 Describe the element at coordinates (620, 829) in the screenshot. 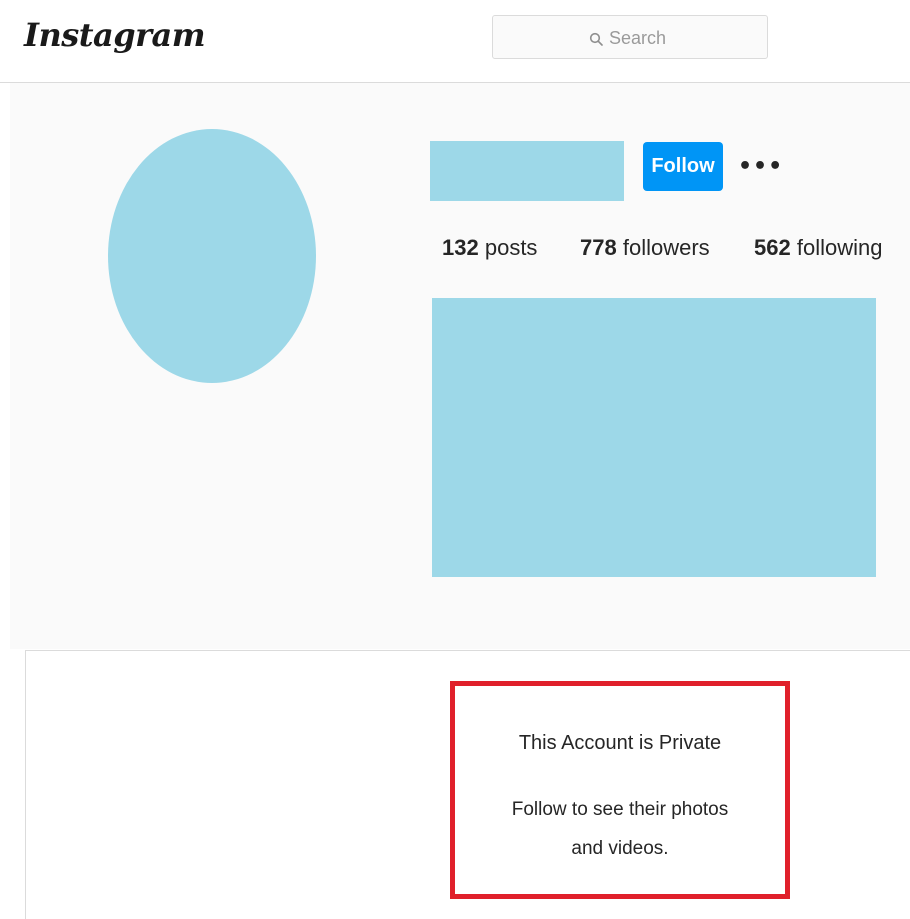

I see `private-account-description: Follow to see their photos and videos.` at that location.